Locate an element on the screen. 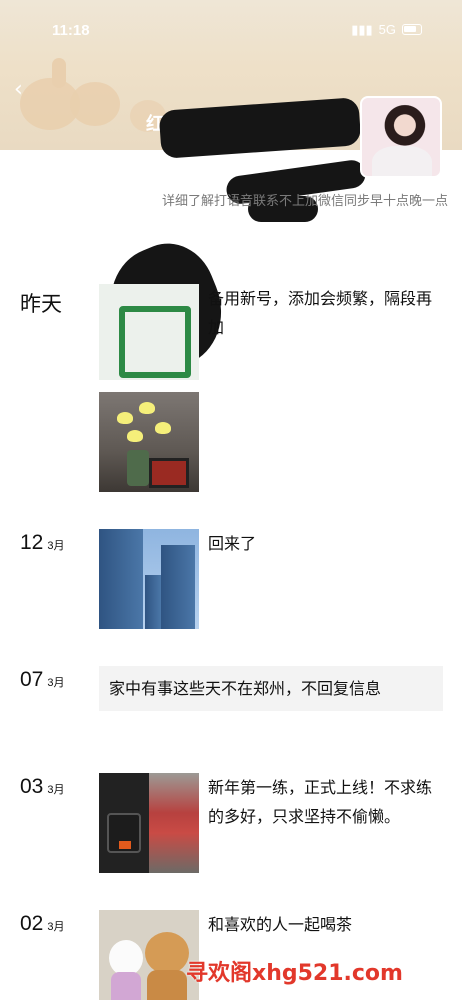  date-day: 03 is located at coordinates (32, 786).